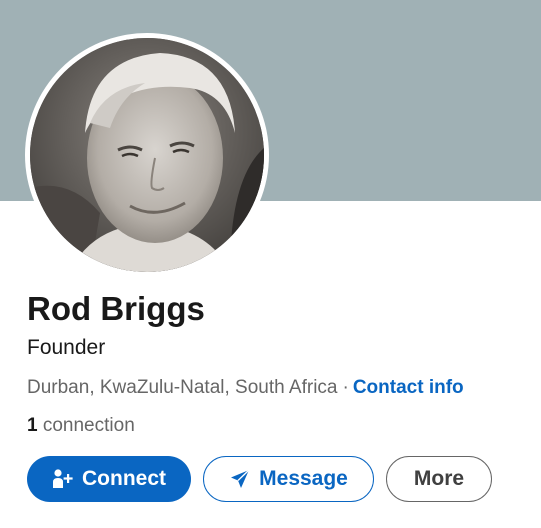 The width and height of the screenshot is (541, 528). Describe the element at coordinates (303, 478) in the screenshot. I see `message-label: Message` at that location.